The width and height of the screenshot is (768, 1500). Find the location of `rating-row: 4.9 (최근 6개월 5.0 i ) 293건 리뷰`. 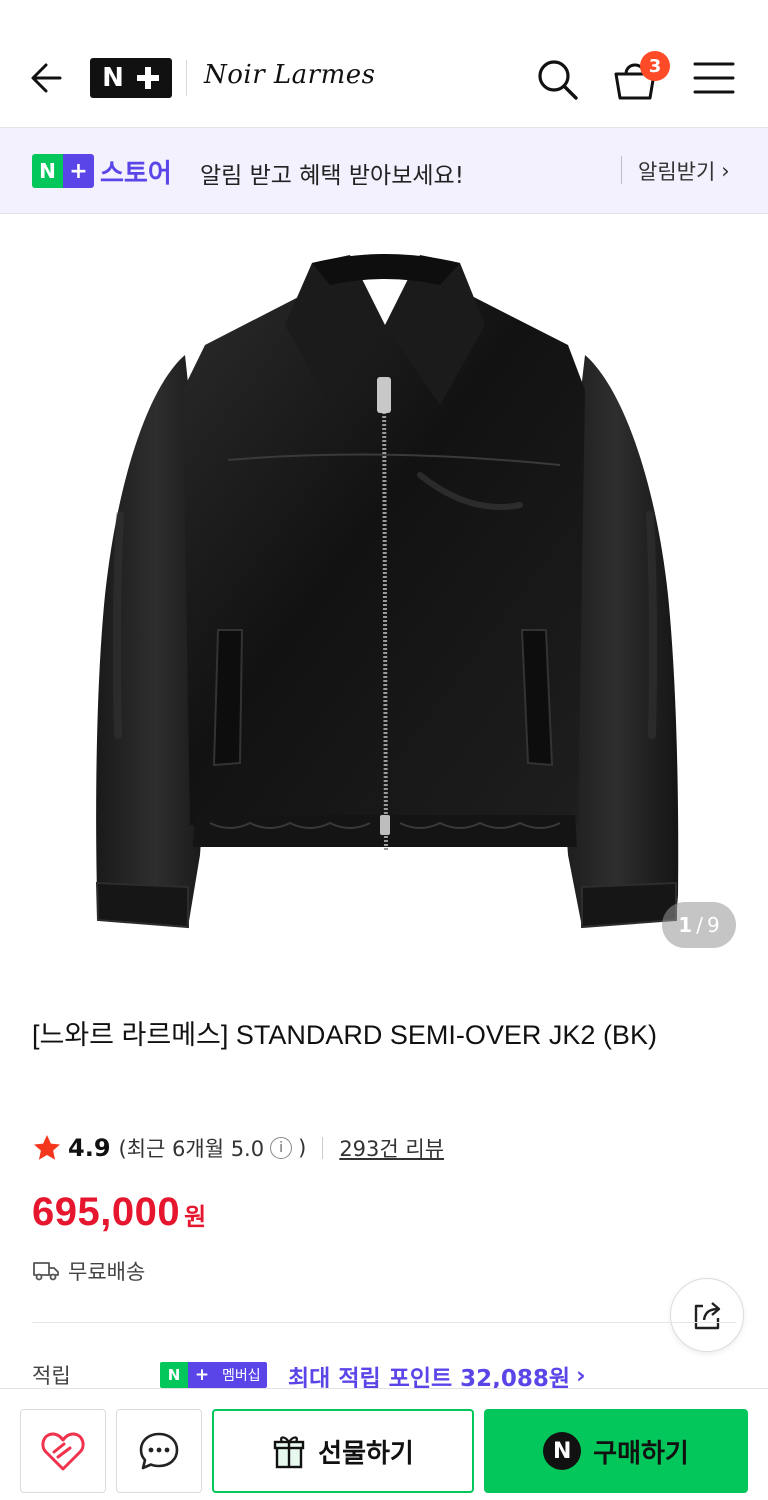

rating-row: 4.9 (최근 6개월 5.0 i ) 293건 리뷰 is located at coordinates (238, 1148).